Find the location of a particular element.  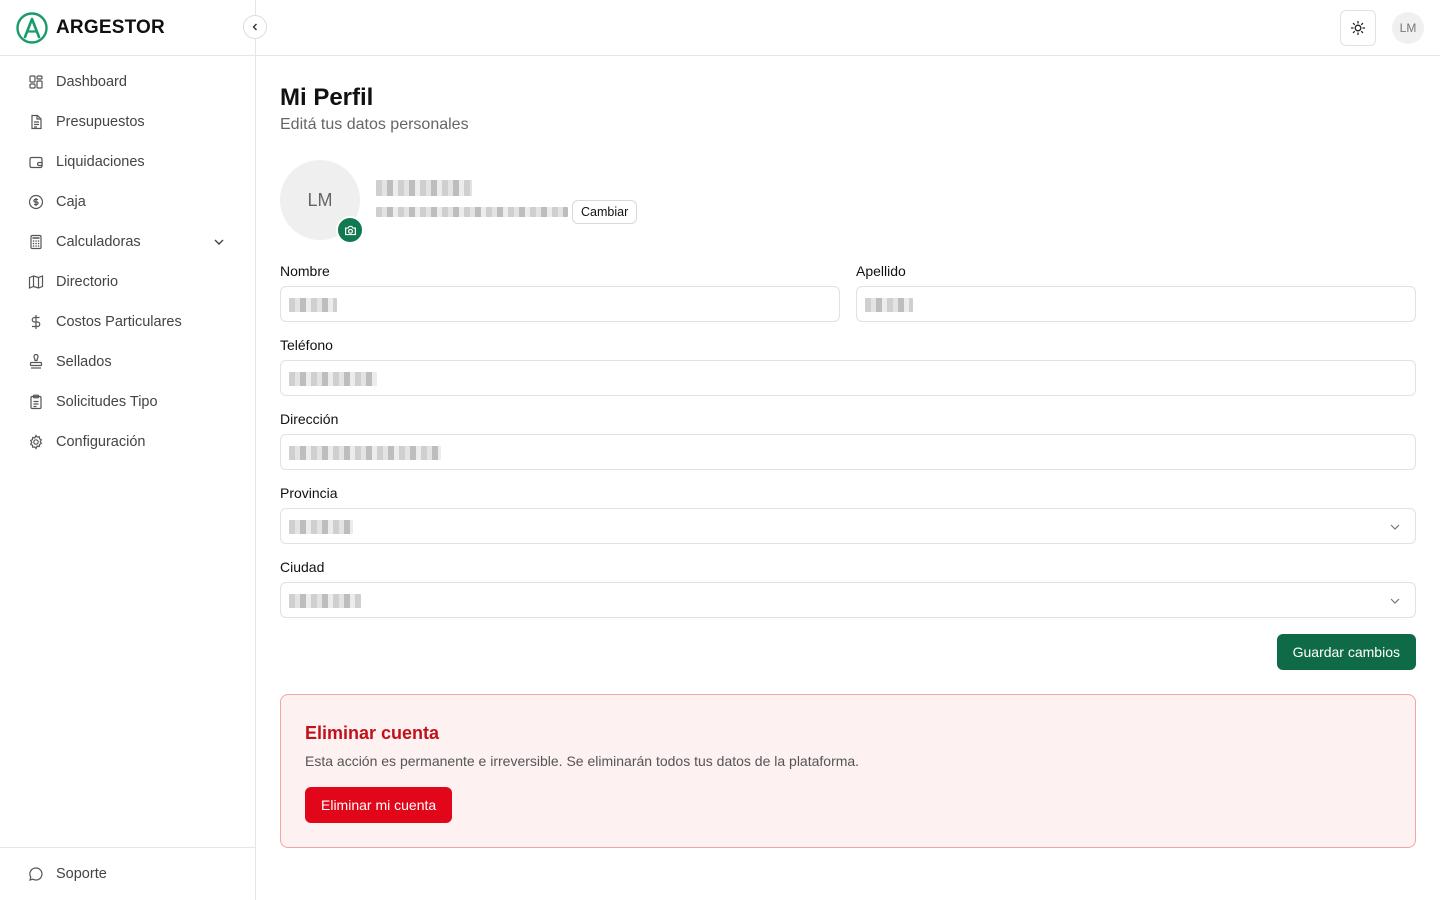

dollar-sign-icon is located at coordinates (36, 322).